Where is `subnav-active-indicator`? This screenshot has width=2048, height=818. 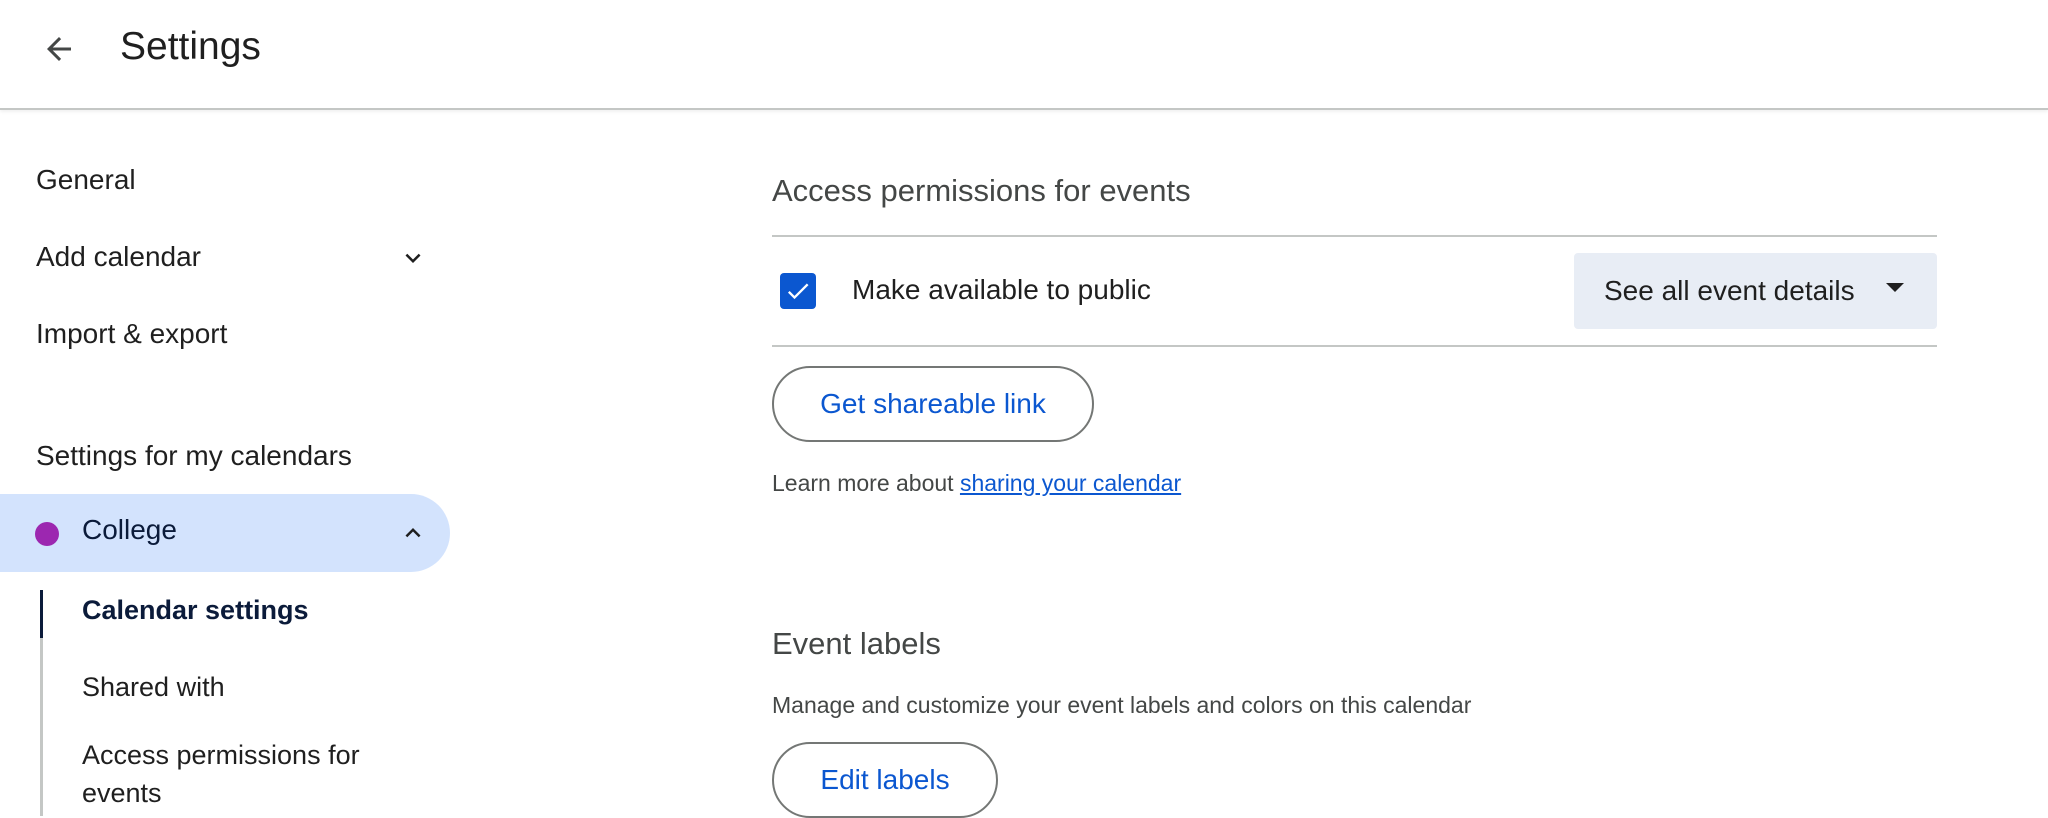 subnav-active-indicator is located at coordinates (41, 614).